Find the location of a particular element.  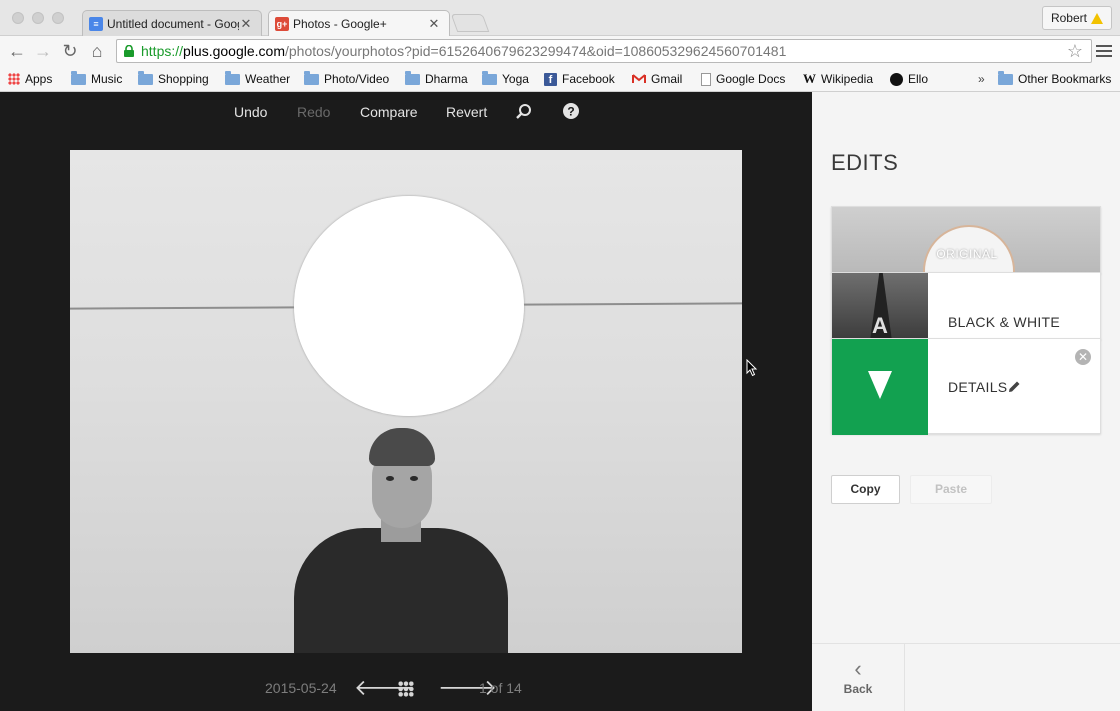

tab-title: Photos - Google+ is located at coordinates (340, 24).